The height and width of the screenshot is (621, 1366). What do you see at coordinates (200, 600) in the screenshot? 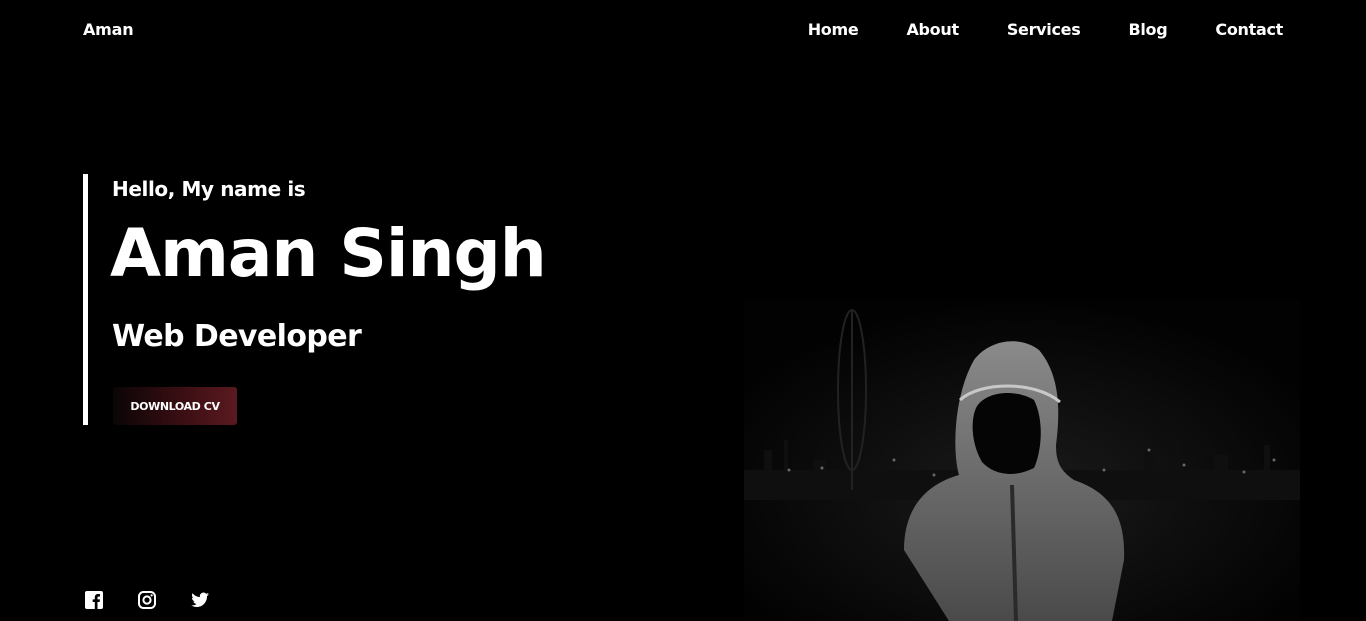
I see `twitter-icon` at bounding box center [200, 600].